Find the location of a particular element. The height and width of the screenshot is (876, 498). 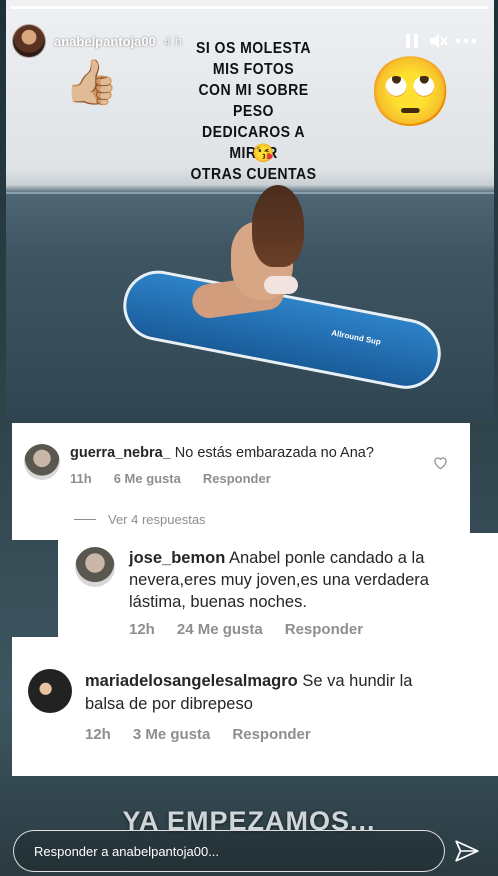

comment-meta: 11h 6 Me gusta Responder is located at coordinates (170, 478).